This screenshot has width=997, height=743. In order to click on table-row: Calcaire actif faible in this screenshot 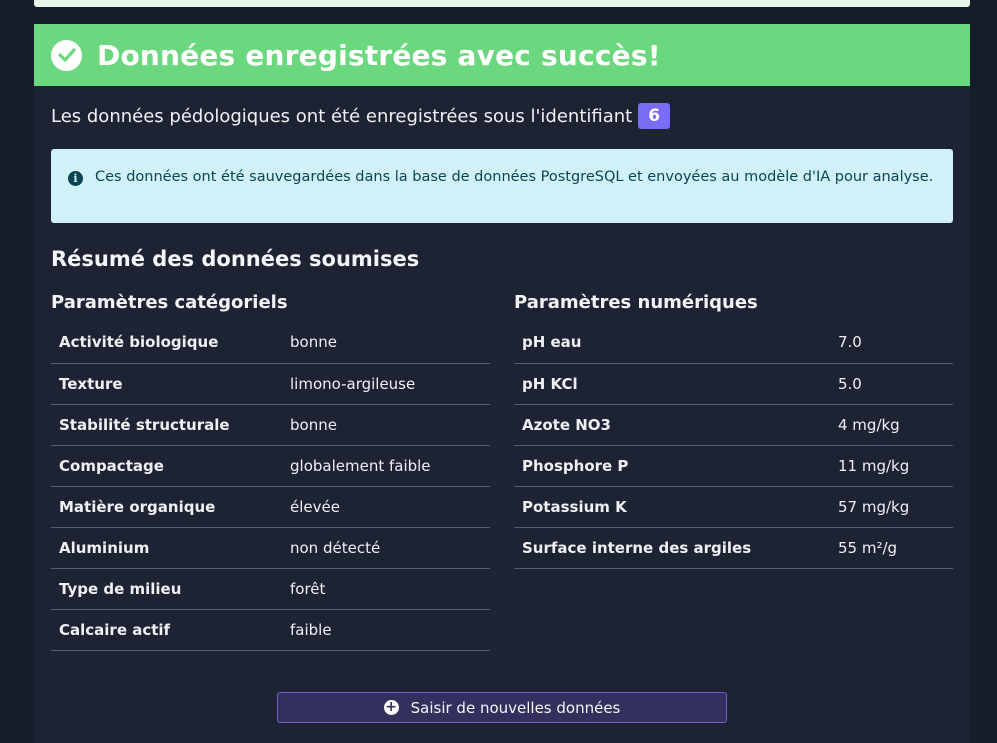, I will do `click(270, 629)`.